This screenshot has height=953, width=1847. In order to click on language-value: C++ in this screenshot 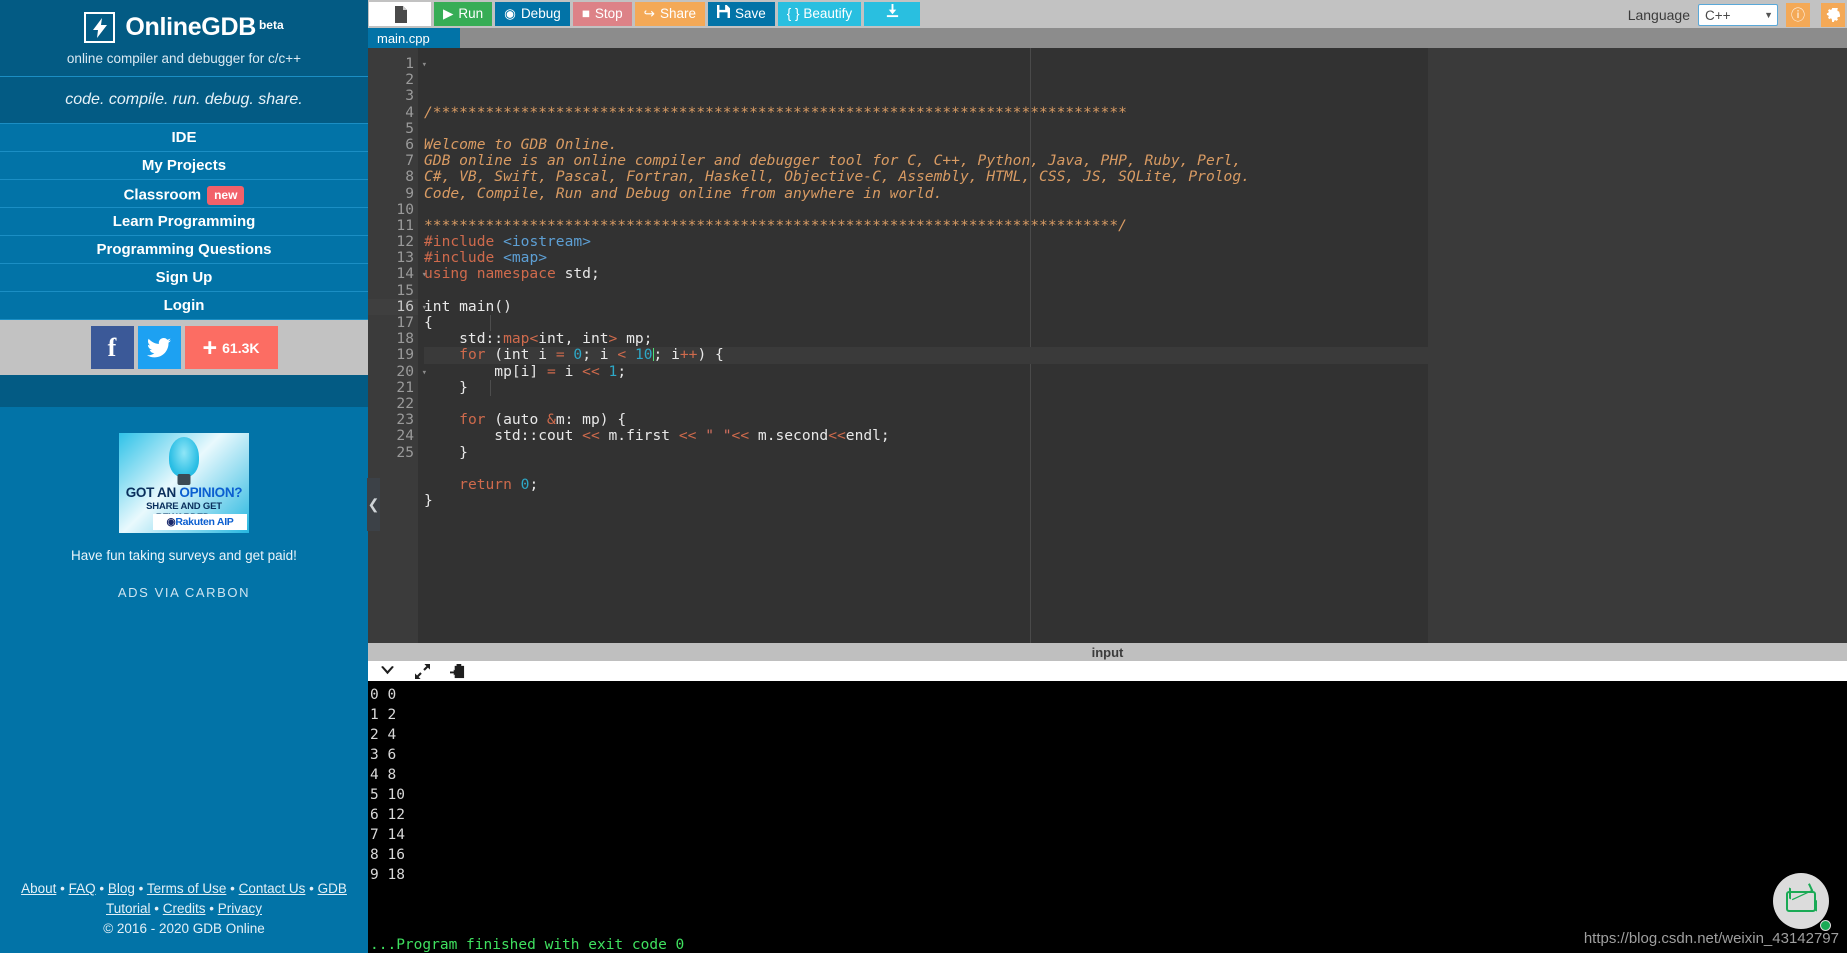, I will do `click(1718, 15)`.